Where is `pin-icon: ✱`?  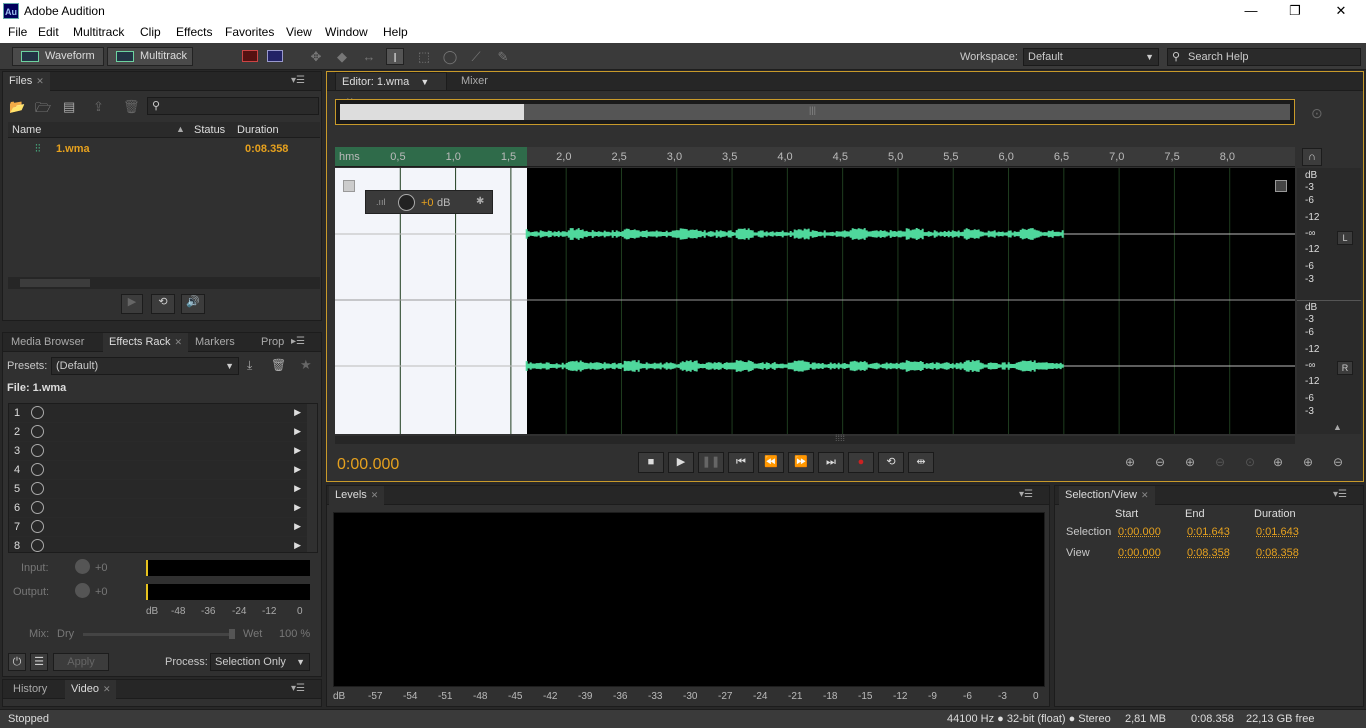
pin-icon: ✱ is located at coordinates (480, 201).